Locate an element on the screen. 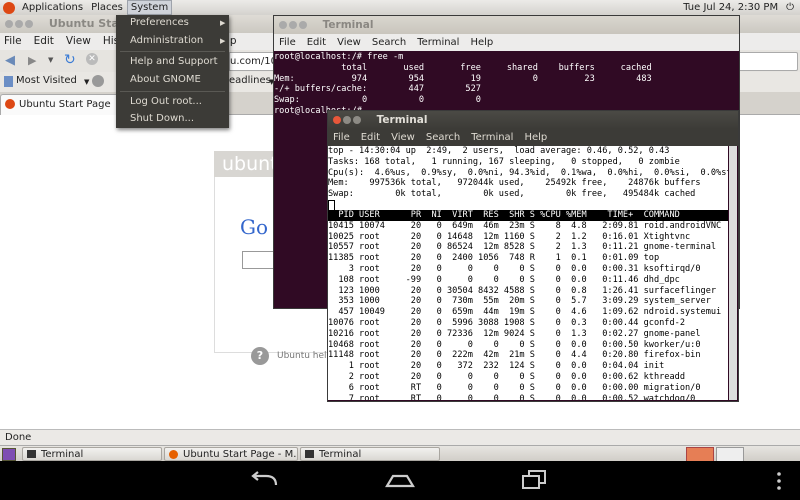 The width and height of the screenshot is (800, 500). tab-label: Ubuntu Start Page is located at coordinates (65, 104).